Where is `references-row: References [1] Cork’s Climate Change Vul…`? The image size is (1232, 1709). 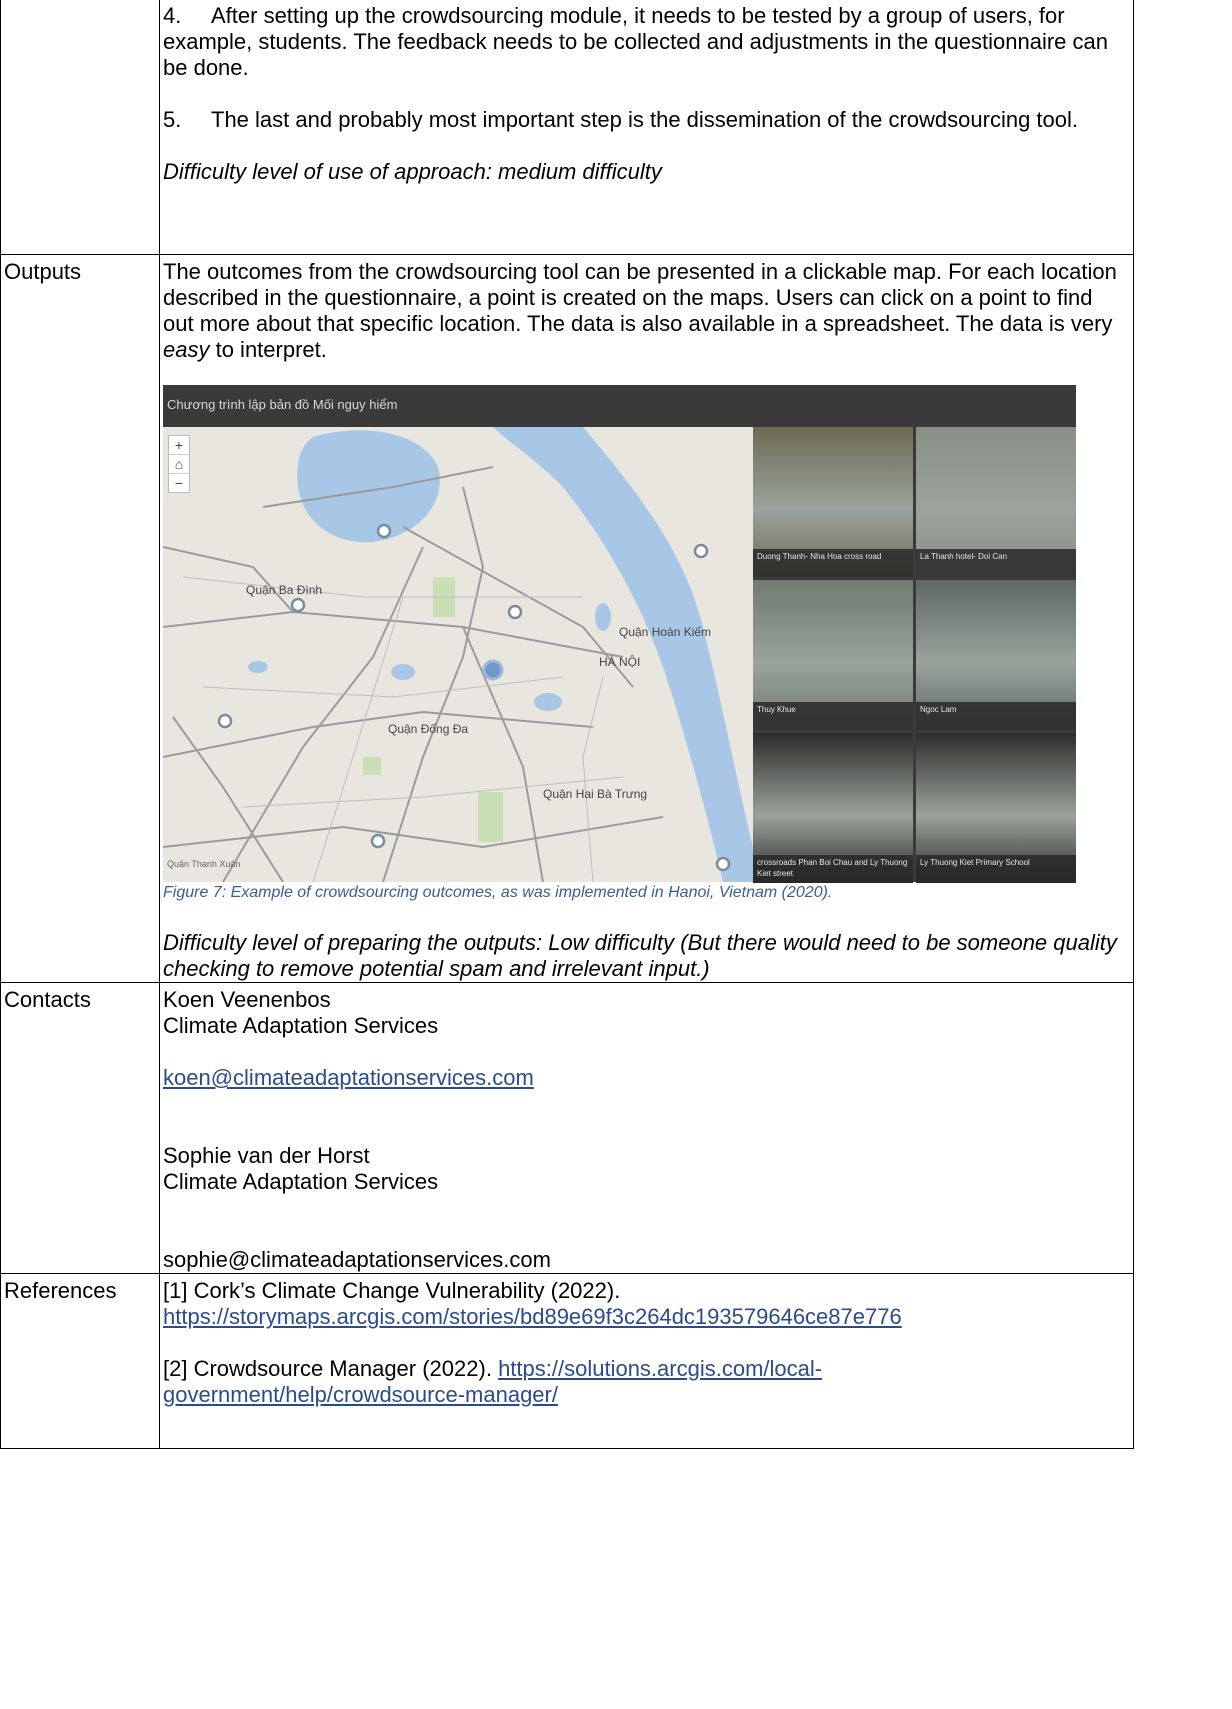
references-row: References [1] Cork’s Climate Change Vul… is located at coordinates (567, 1361).